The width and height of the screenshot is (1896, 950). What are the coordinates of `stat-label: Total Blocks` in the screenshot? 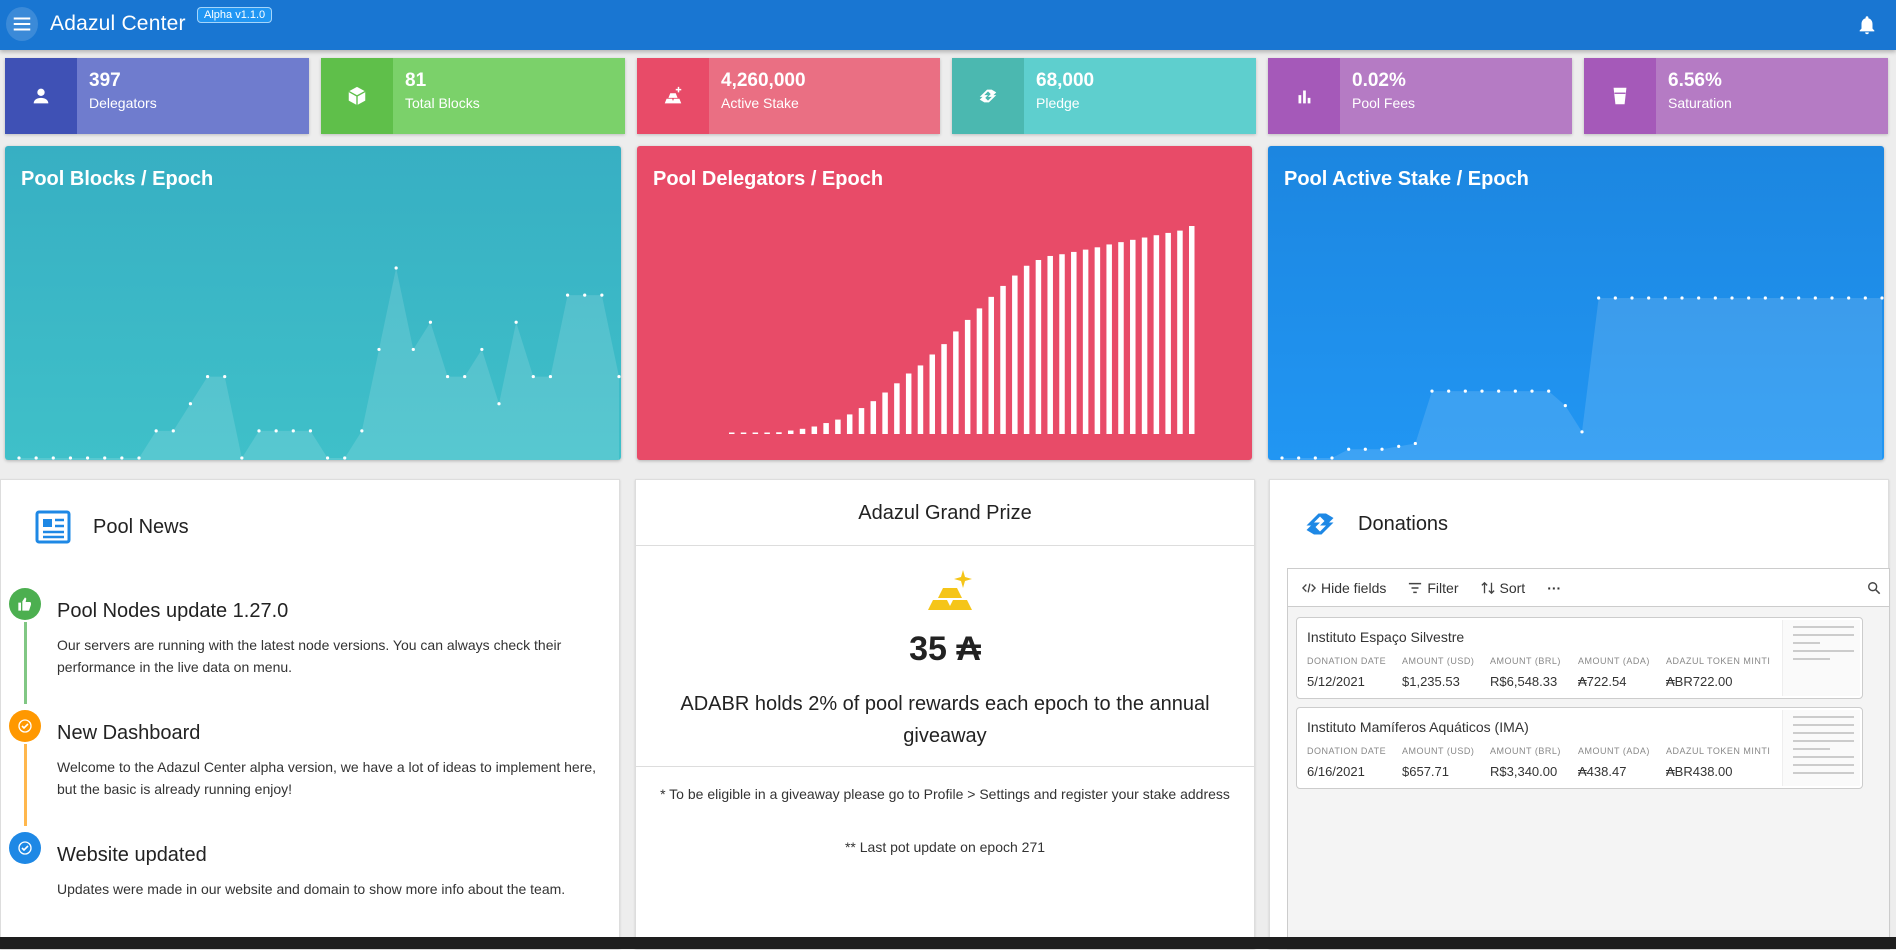 It's located at (442, 103).